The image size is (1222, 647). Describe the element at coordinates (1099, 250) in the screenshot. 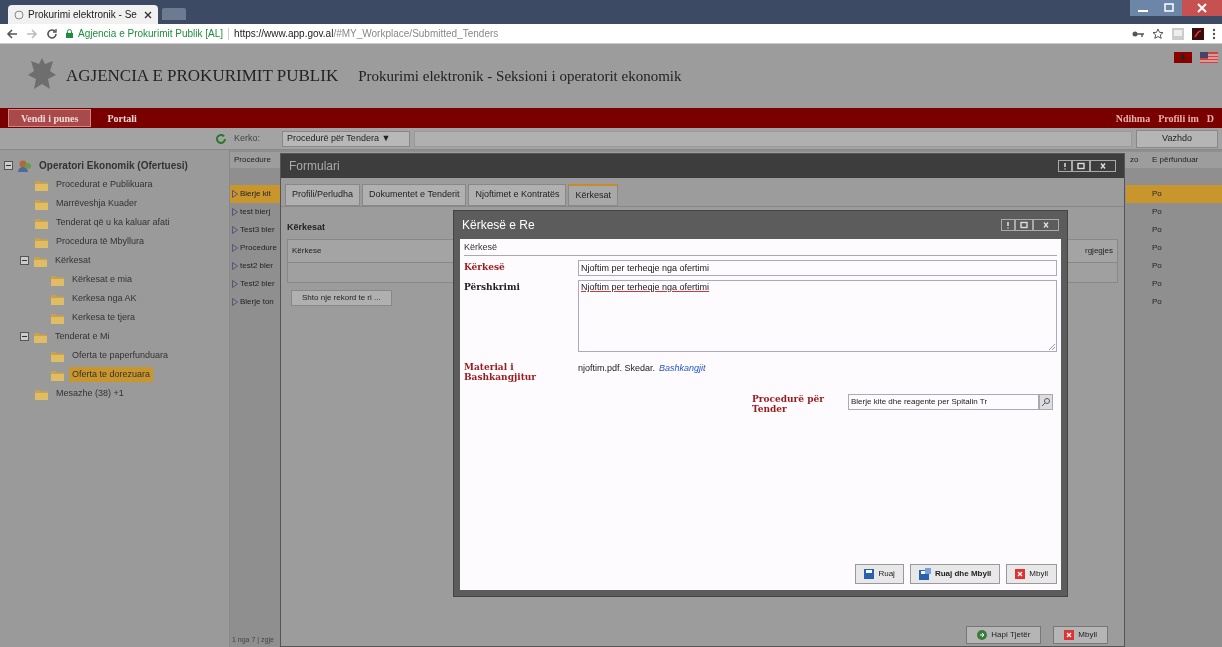

I see `column-header: rgjegjes` at that location.